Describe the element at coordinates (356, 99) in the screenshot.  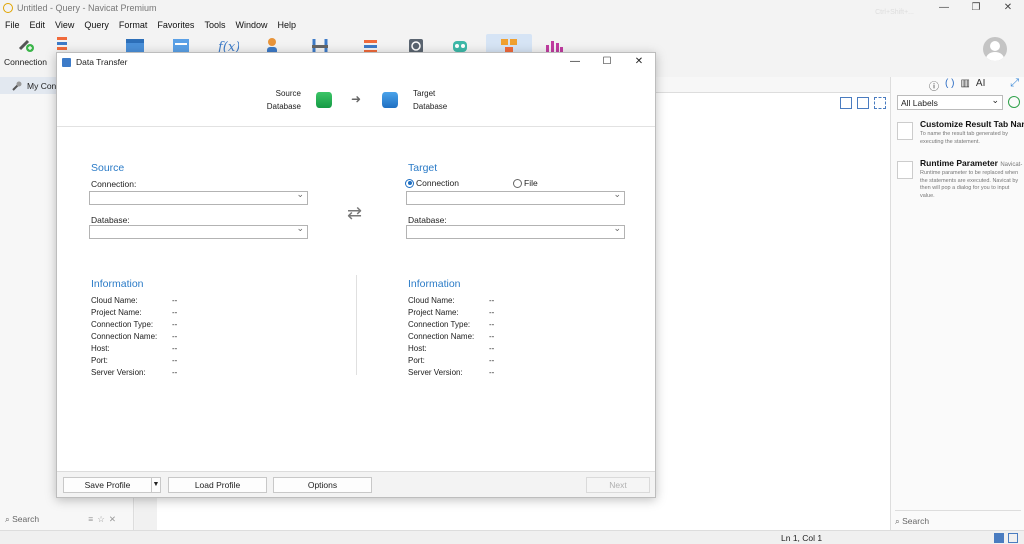
I see `arrow-right-icon: ➜` at that location.